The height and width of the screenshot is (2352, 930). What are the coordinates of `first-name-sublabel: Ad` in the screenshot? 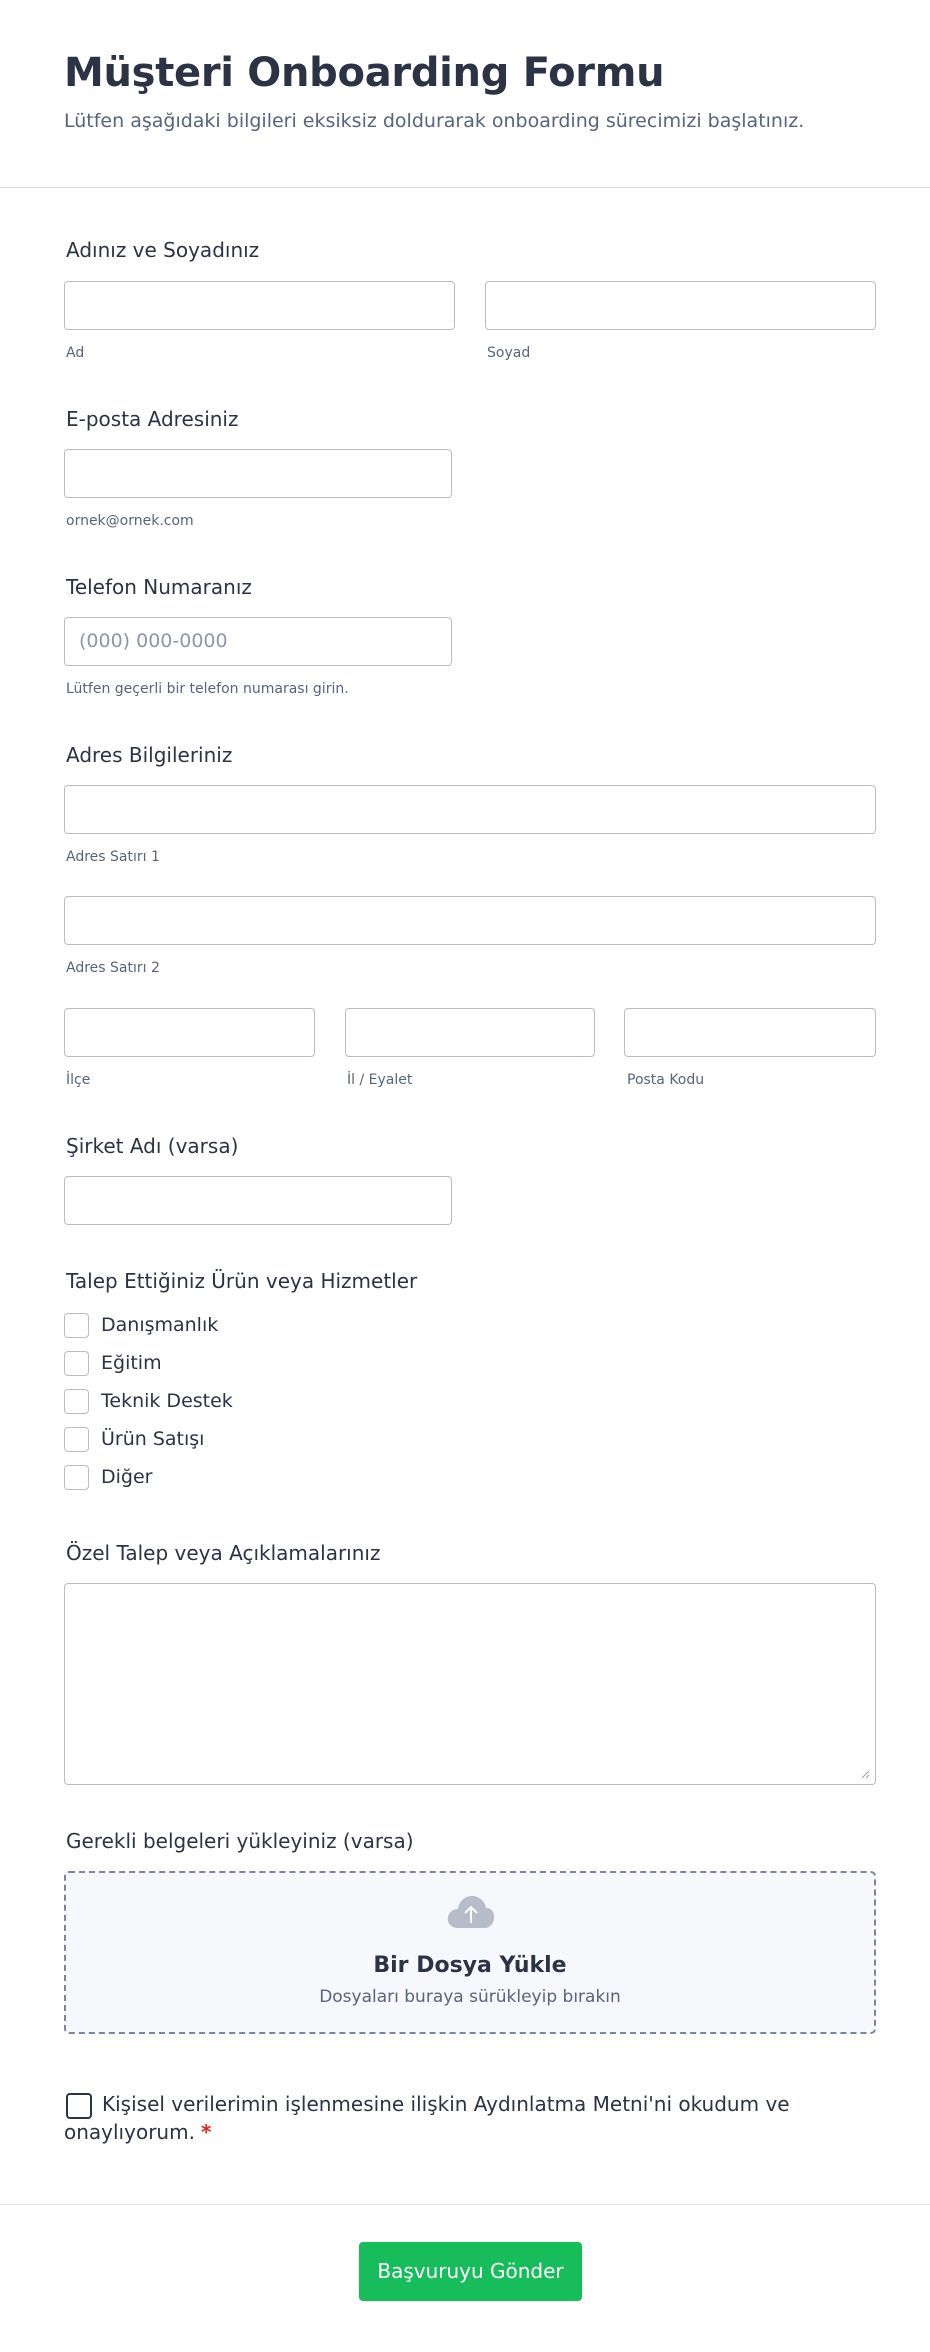 It's located at (75, 353).